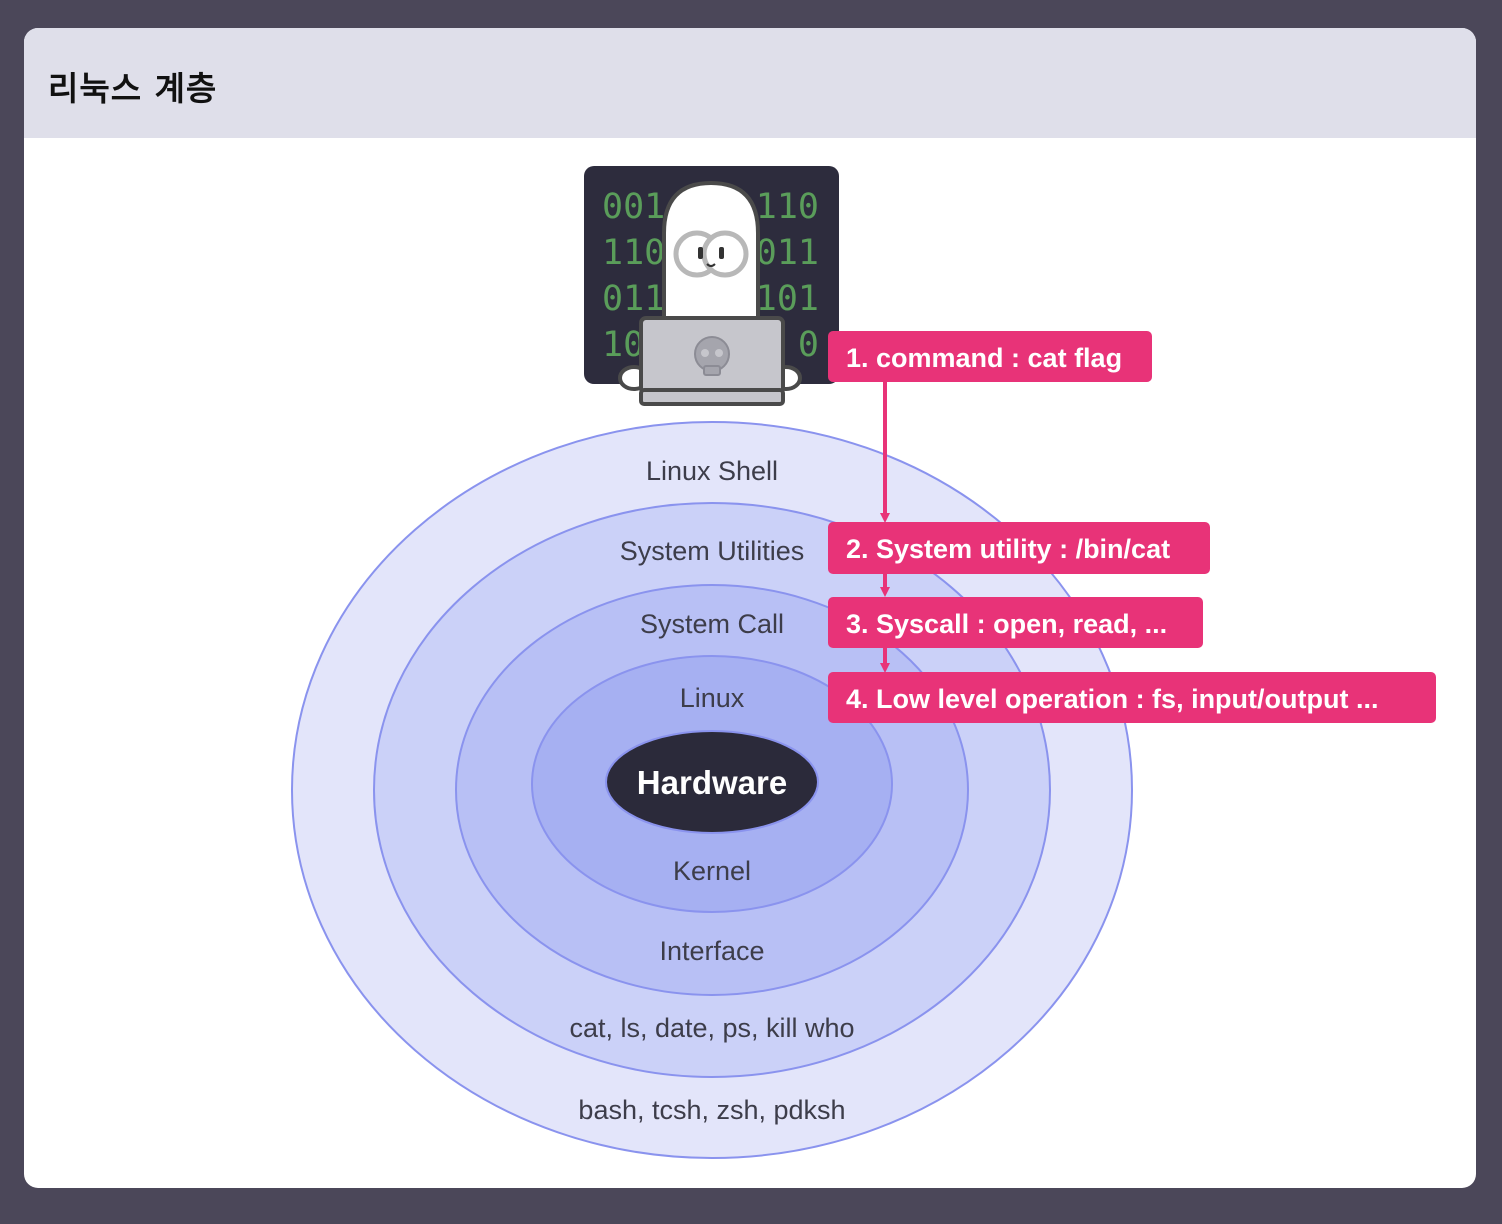 The height and width of the screenshot is (1224, 1502). I want to click on mascot-eye-right, so click(721, 253).